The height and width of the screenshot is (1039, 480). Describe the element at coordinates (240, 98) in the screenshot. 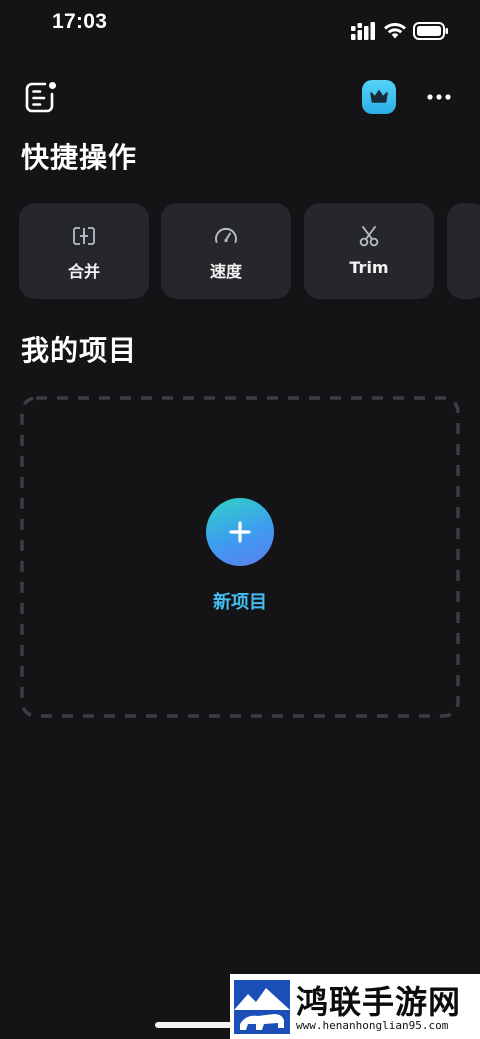

I see `top-bar` at that location.